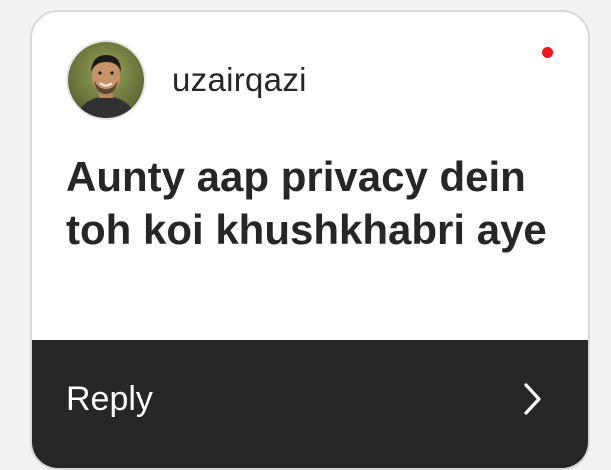 Image resolution: width=611 pixels, height=470 pixels. Describe the element at coordinates (239, 80) in the screenshot. I see `username: uzairqazi` at that location.